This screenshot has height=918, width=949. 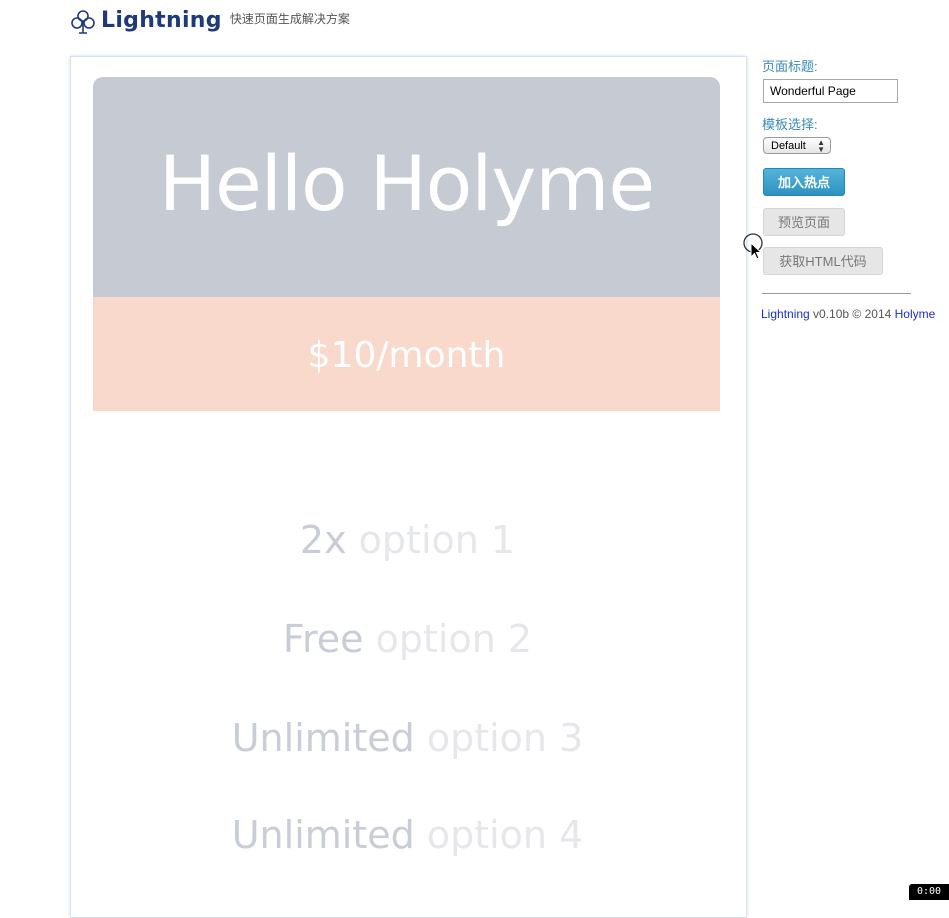 What do you see at coordinates (437, 540) in the screenshot?
I see `option-label: option 1` at bounding box center [437, 540].